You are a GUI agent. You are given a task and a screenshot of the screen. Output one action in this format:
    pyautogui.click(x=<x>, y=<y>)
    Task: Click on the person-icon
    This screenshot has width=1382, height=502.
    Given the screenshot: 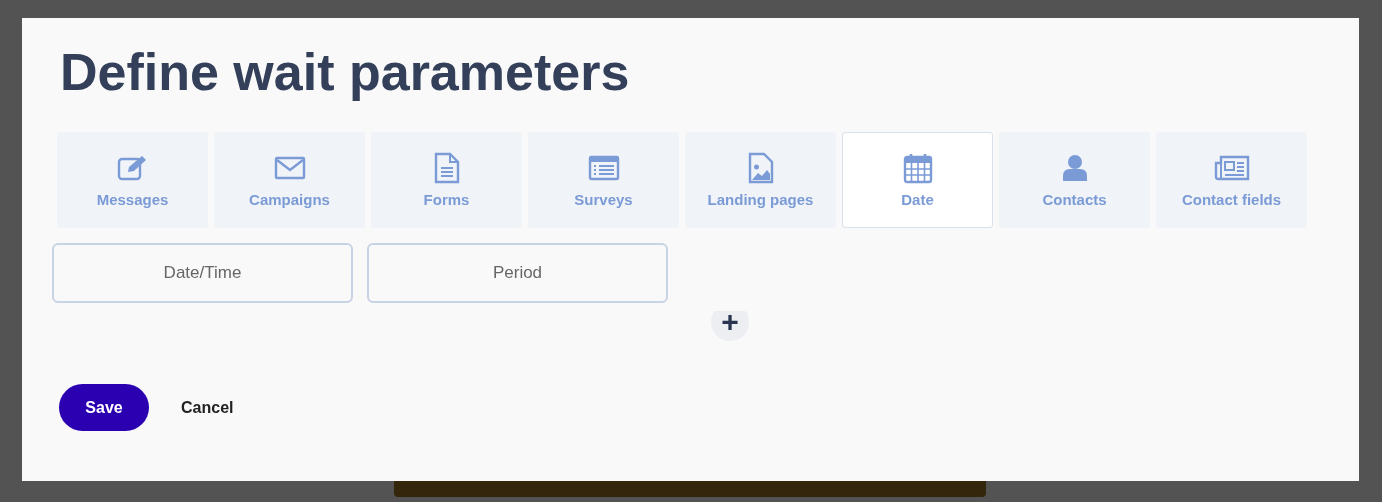 What is the action you would take?
    pyautogui.click(x=1074, y=168)
    